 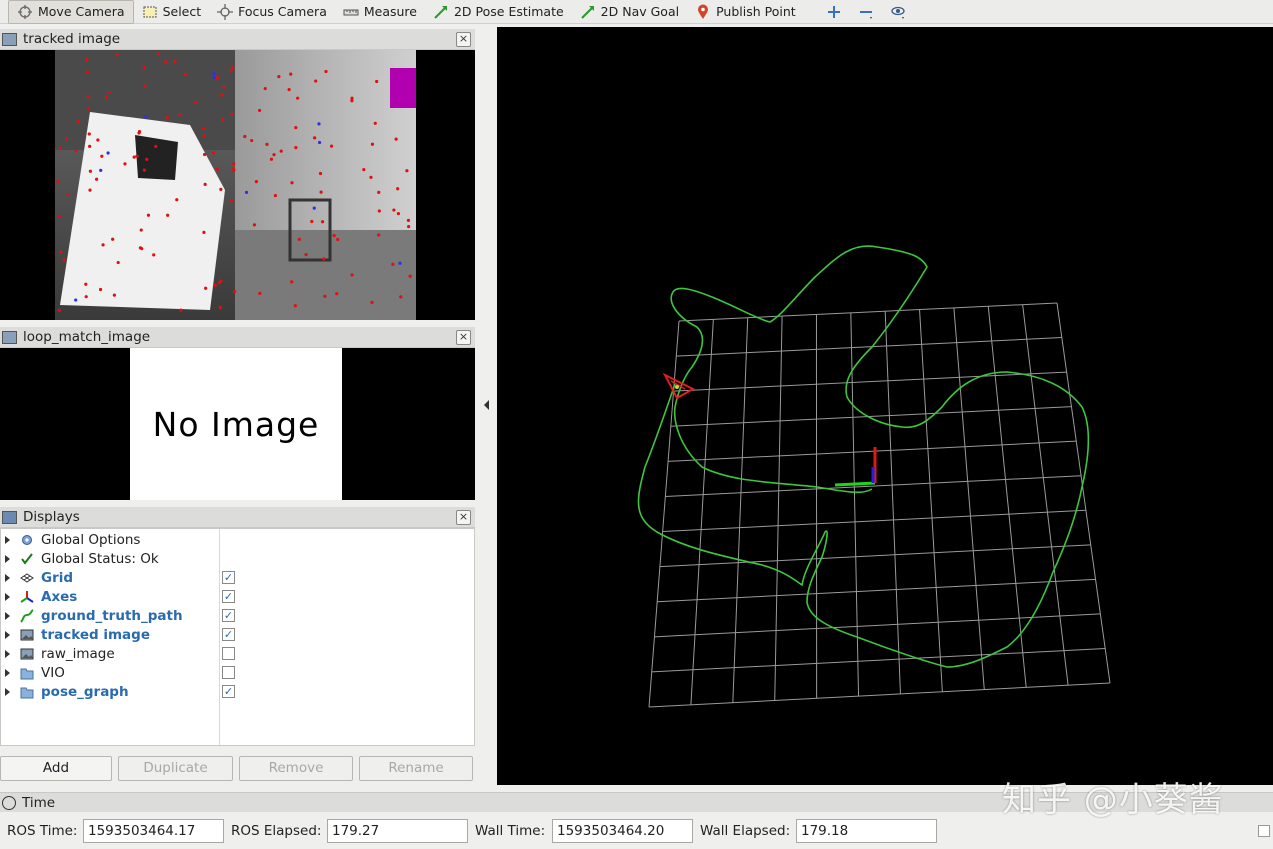 What do you see at coordinates (9, 517) in the screenshot?
I see `monitor-icon` at bounding box center [9, 517].